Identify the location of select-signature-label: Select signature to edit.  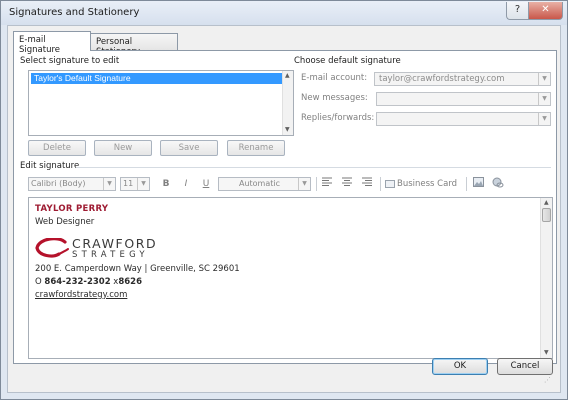
(70, 61).